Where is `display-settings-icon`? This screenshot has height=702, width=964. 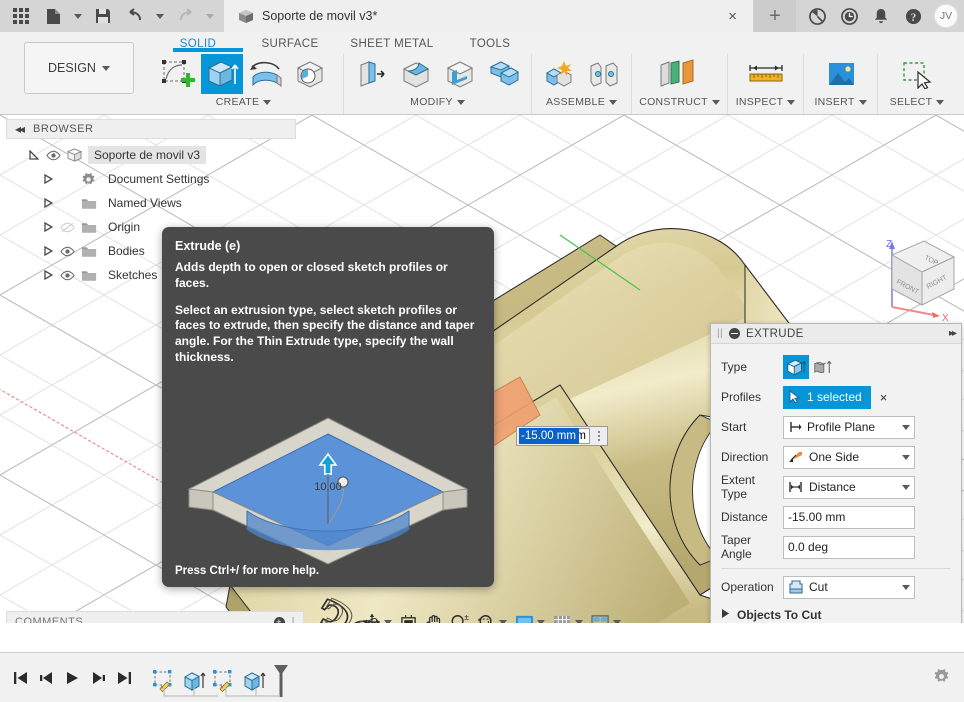
display-settings-icon is located at coordinates (530, 617).